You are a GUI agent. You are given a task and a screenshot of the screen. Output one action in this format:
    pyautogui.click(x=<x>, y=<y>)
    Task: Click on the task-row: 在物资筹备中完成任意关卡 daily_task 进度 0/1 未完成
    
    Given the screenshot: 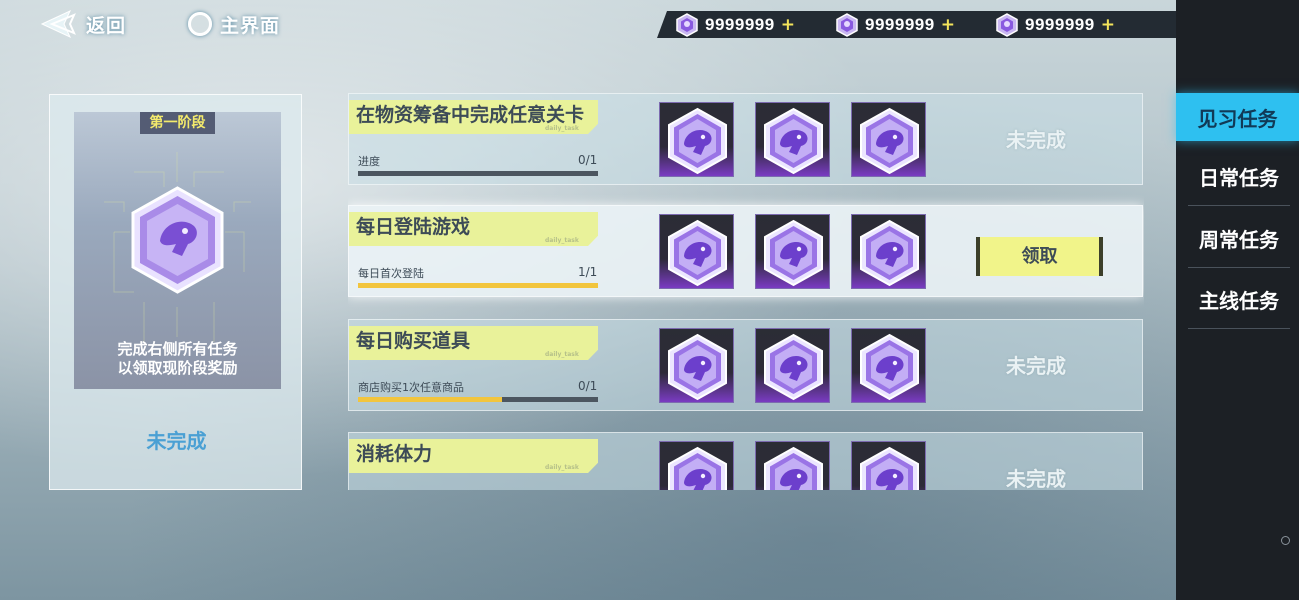 What is the action you would take?
    pyautogui.click(x=745, y=139)
    